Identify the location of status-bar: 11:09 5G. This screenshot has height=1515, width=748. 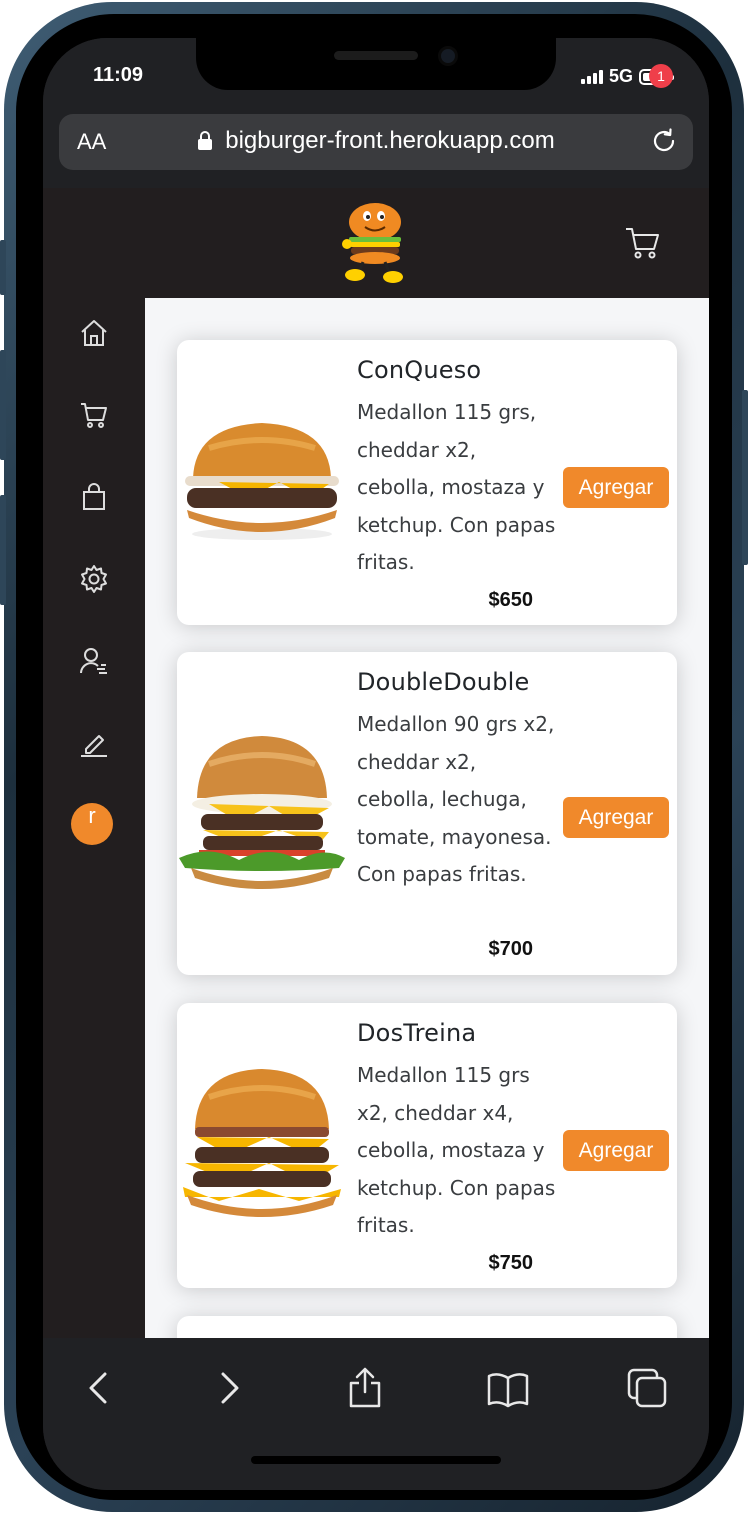
(376, 77).